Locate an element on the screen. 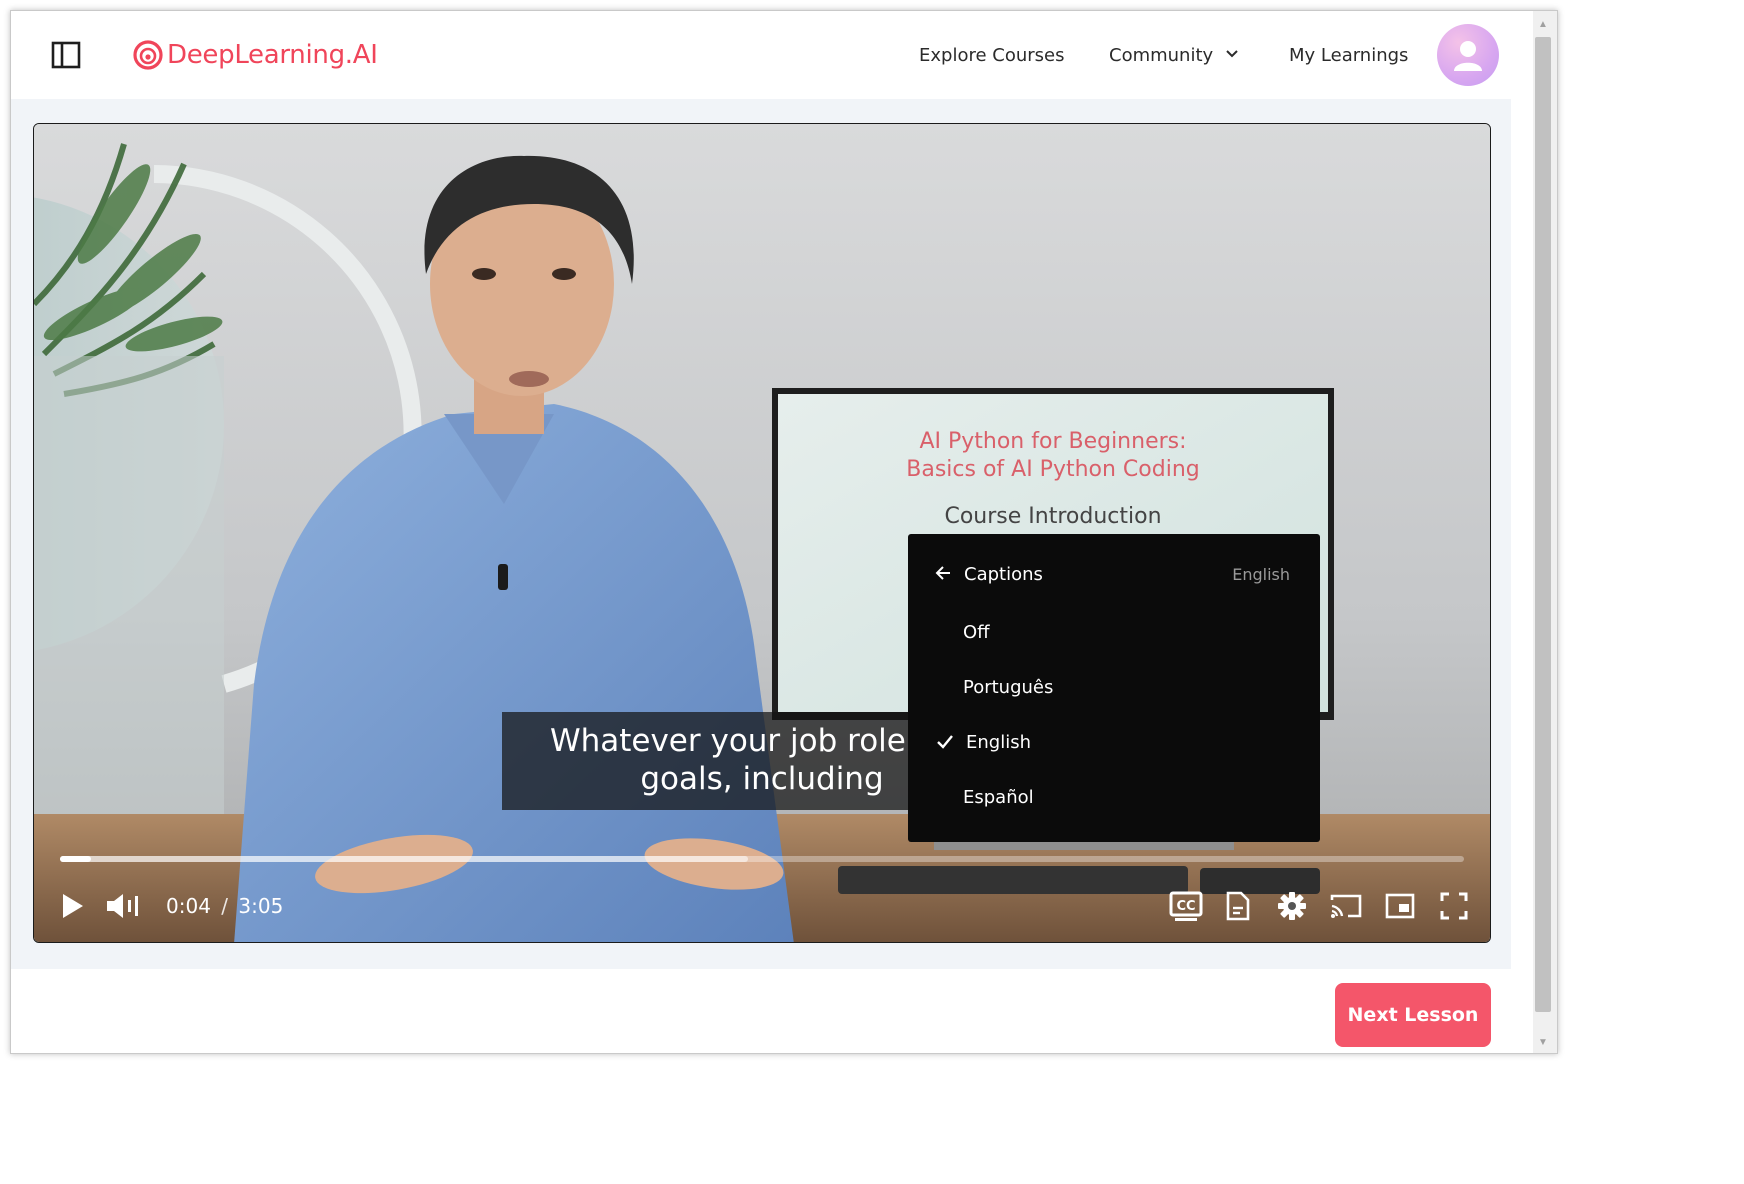 This screenshot has width=1744, height=1184. picture-in-picture-icon is located at coordinates (1400, 906).